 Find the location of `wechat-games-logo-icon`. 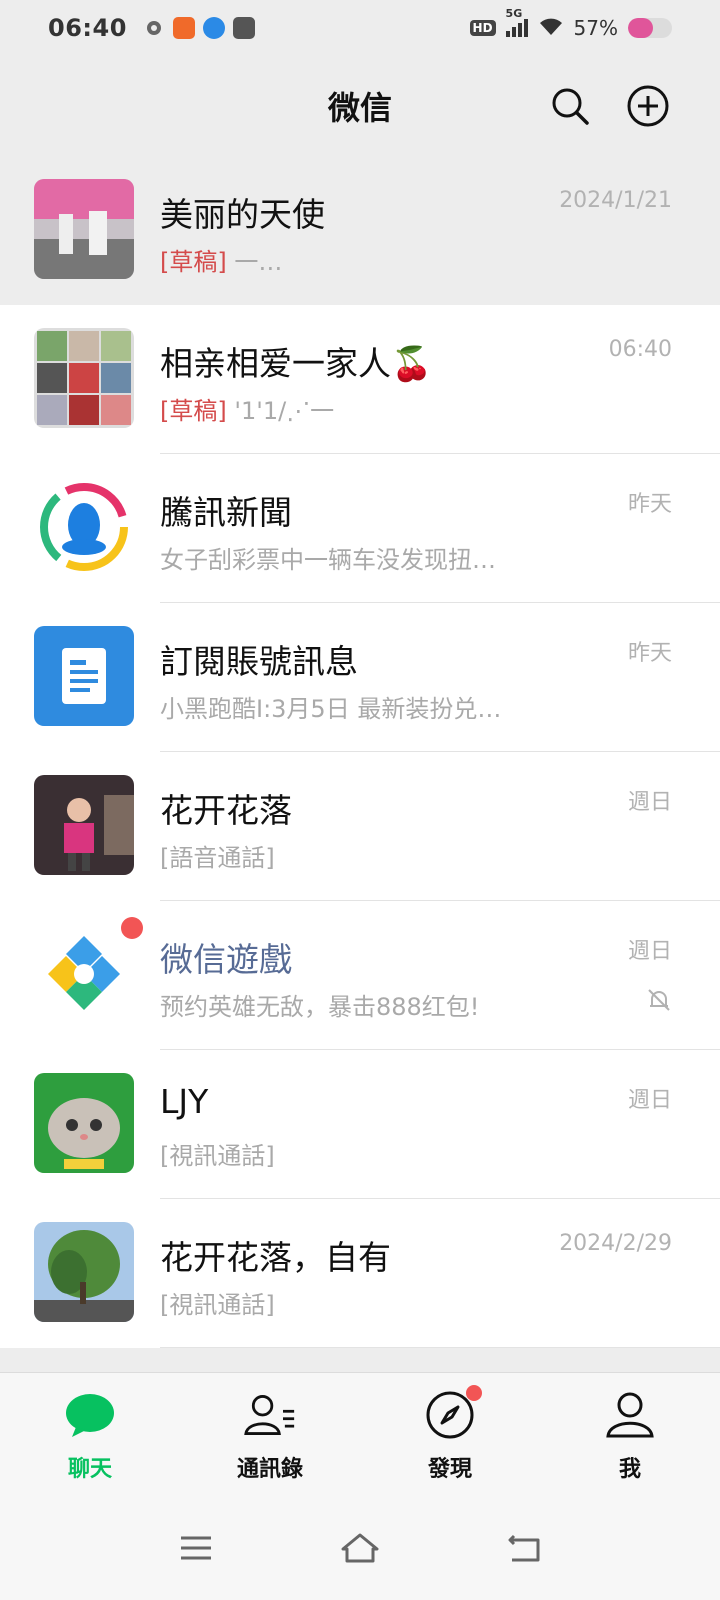

wechat-games-logo-icon is located at coordinates (84, 974).